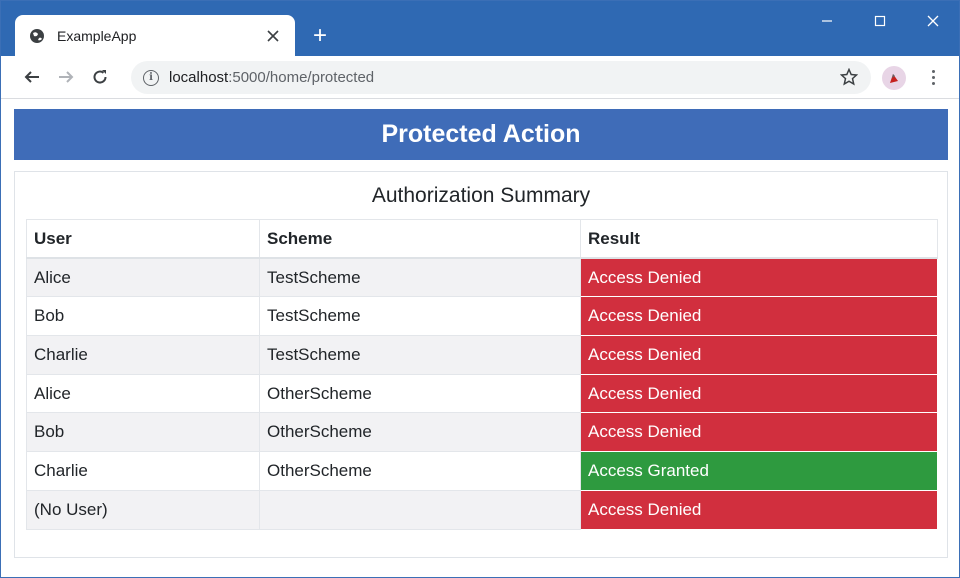 Image resolution: width=960 pixels, height=578 pixels. Describe the element at coordinates (759, 471) in the screenshot. I see `cell-result: Access Granted` at that location.